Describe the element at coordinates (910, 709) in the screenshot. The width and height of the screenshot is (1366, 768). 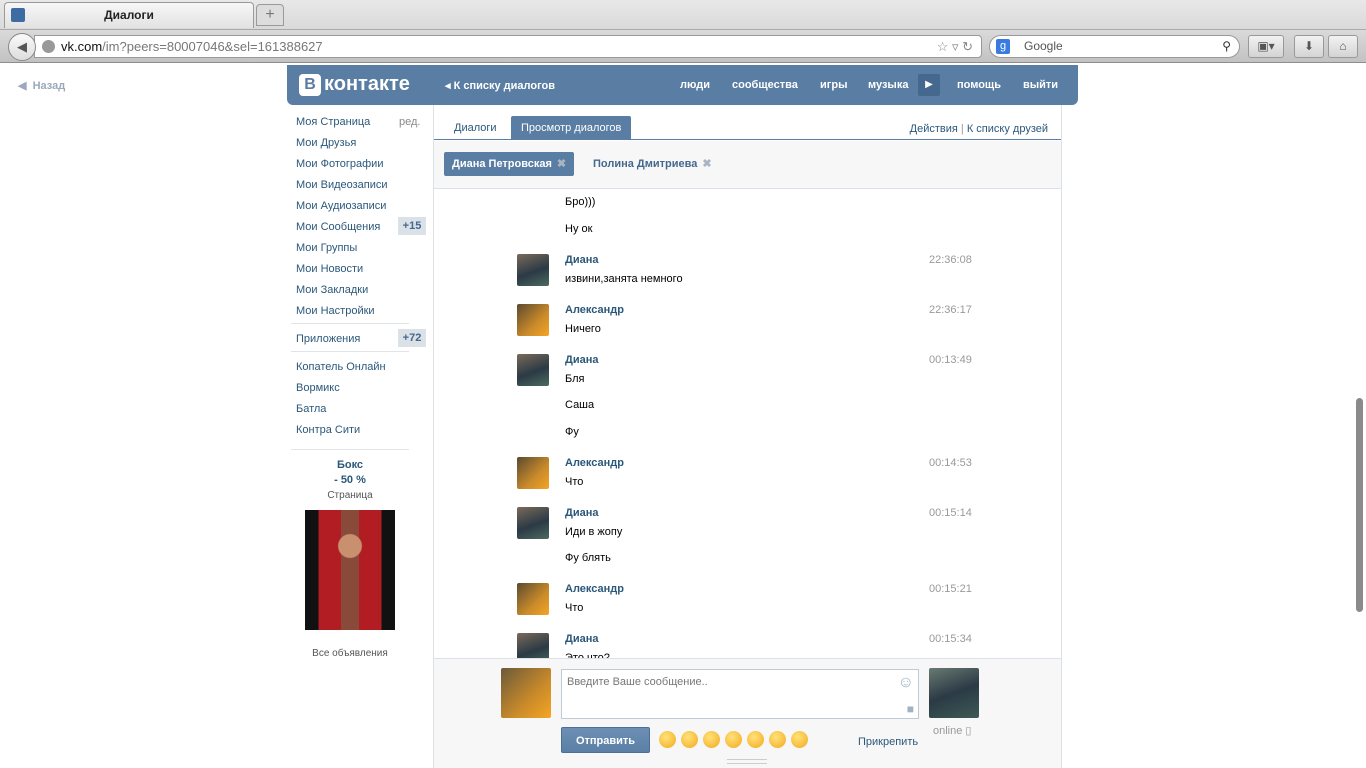
I see `camera-icon: ■` at that location.